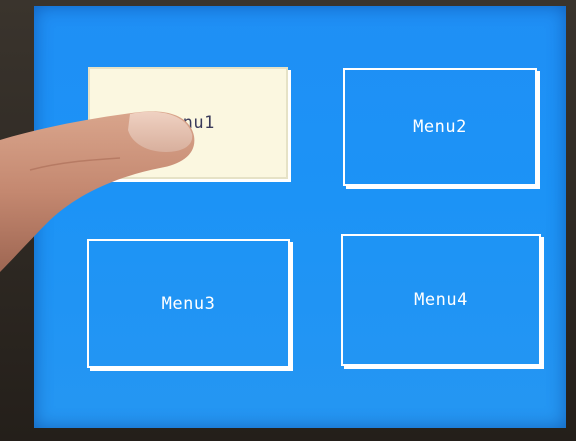  I want to click on menu3-label: Menu3, so click(188, 303).